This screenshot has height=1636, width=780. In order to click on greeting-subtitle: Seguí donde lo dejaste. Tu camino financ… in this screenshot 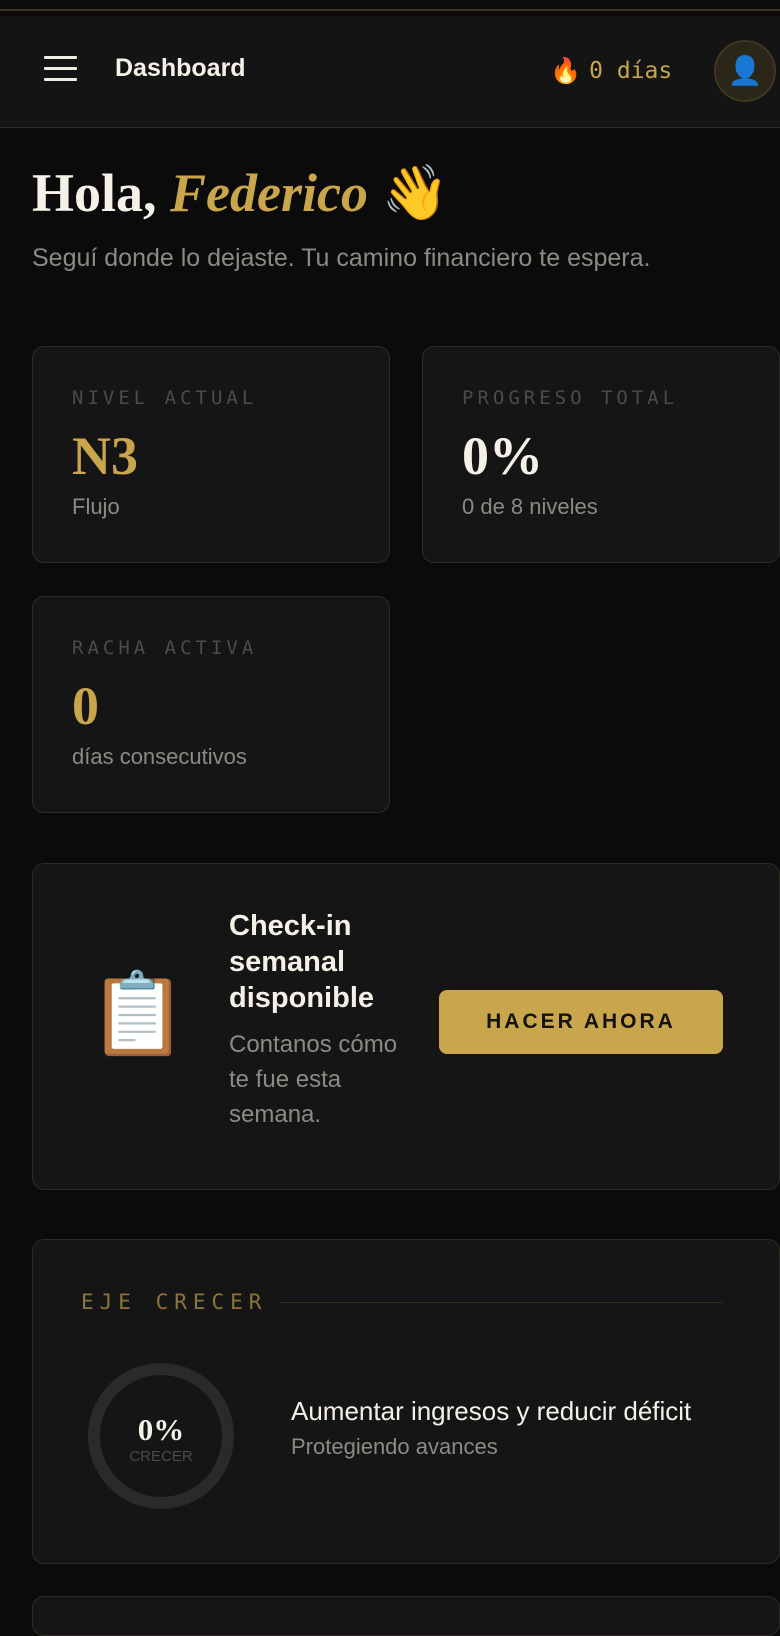, I will do `click(341, 258)`.